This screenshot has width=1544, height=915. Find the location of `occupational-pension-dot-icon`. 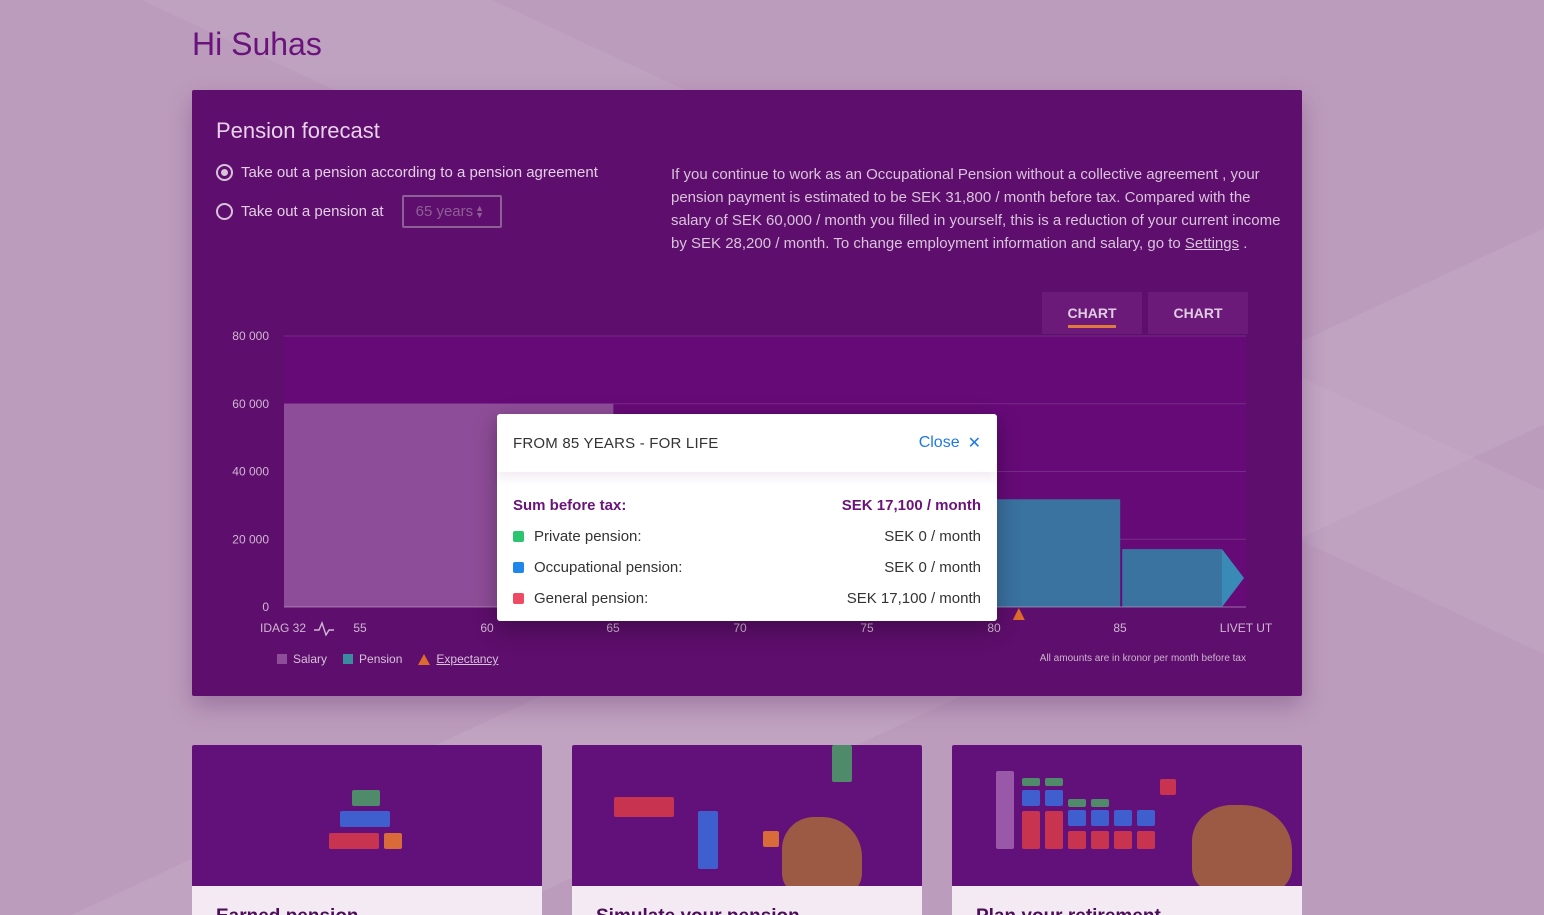

occupational-pension-dot-icon is located at coordinates (518, 567).